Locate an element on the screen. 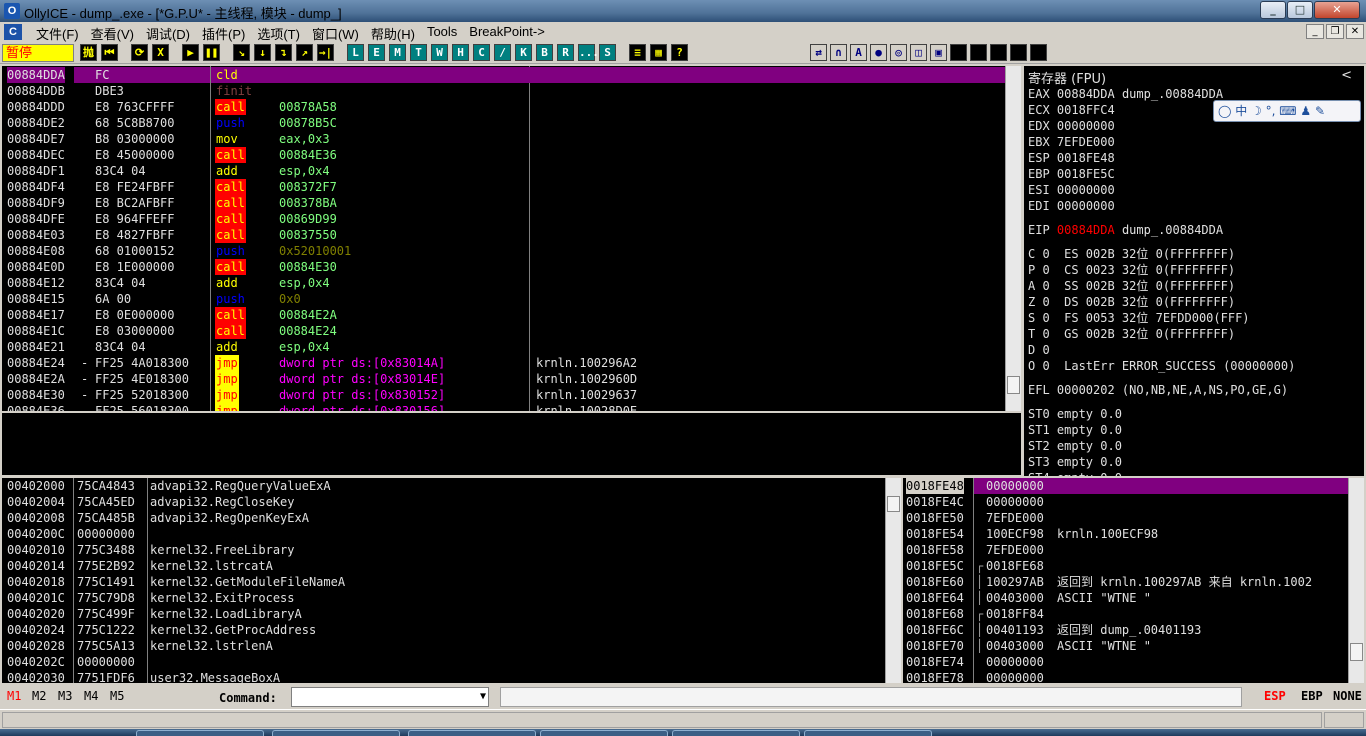 The height and width of the screenshot is (736, 1366). flag-row: D 0 is located at coordinates (1039, 350).